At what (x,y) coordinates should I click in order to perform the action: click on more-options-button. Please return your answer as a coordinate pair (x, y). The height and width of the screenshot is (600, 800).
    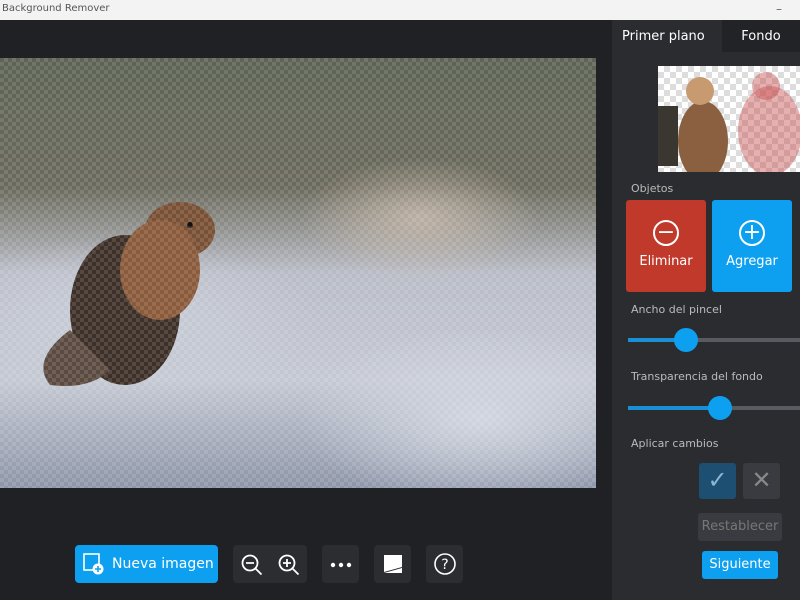
    Looking at the image, I should click on (340, 564).